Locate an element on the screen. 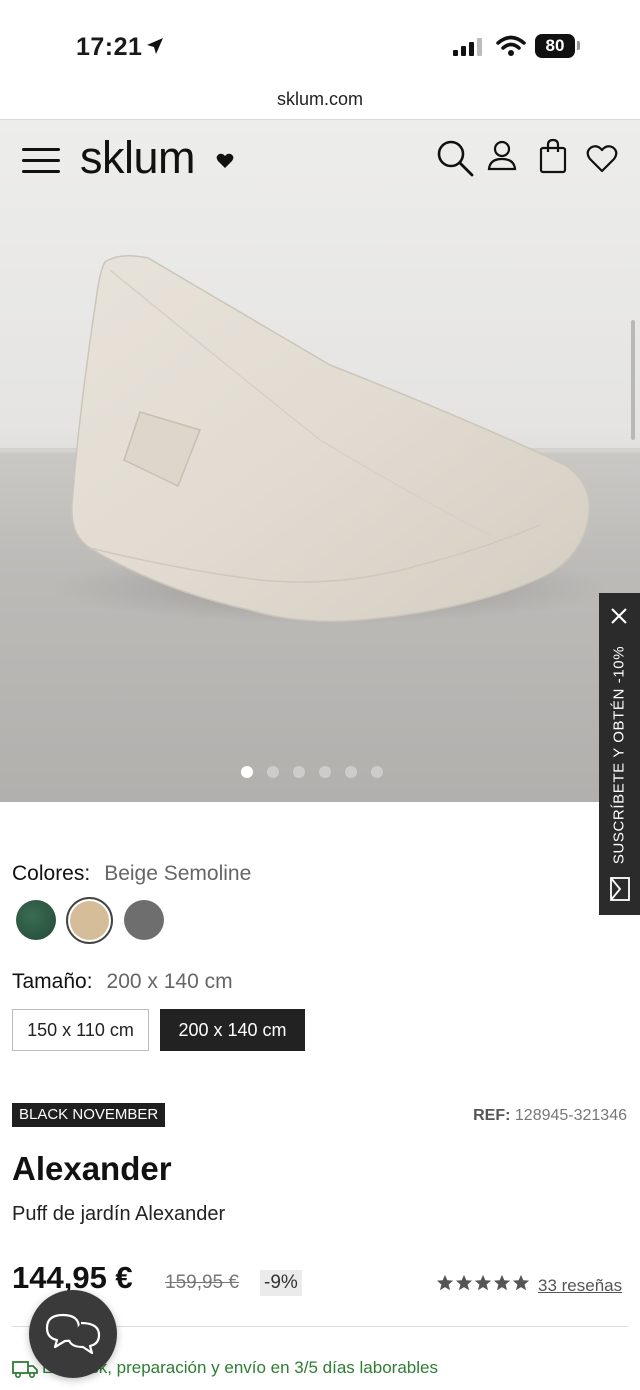 The width and height of the screenshot is (640, 1390). sklum-logo: sklum is located at coordinates (138, 158).